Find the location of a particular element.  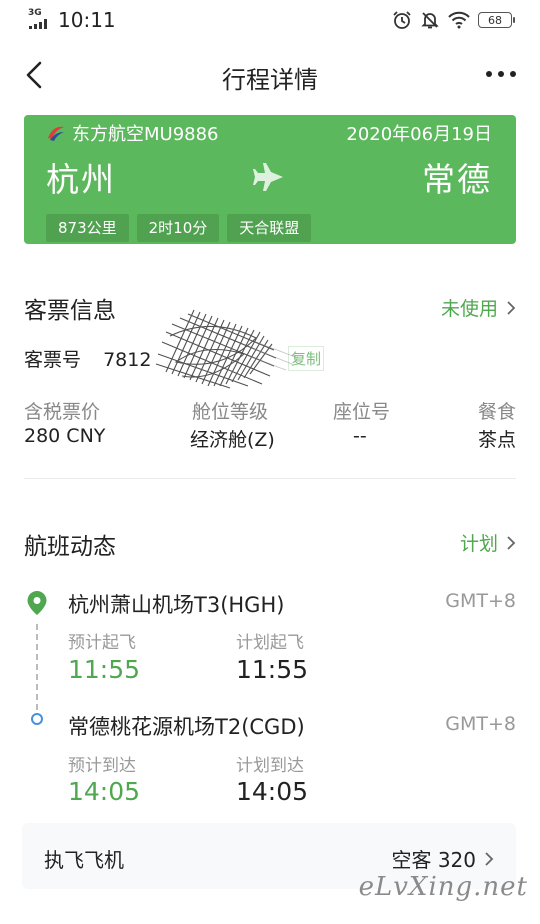

ticket-number-value: 7812 is located at coordinates (127, 360).